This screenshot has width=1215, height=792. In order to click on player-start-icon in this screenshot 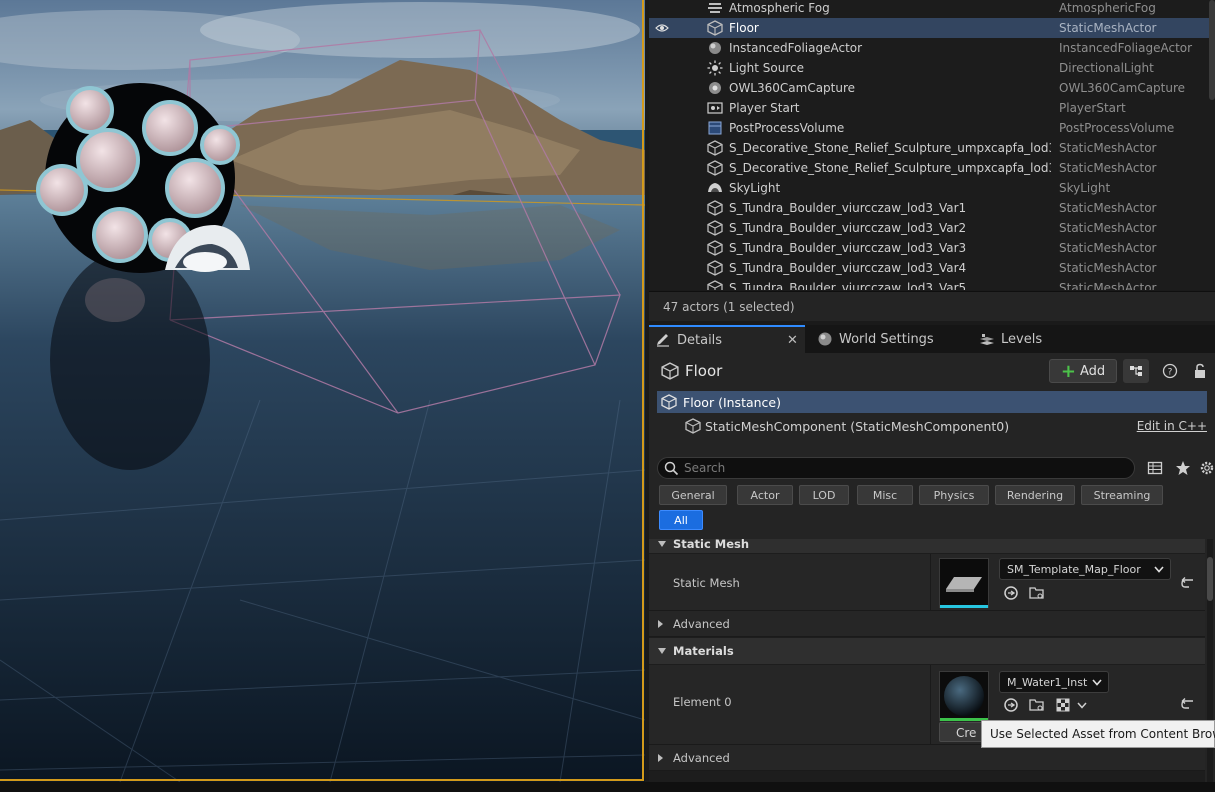, I will do `click(715, 108)`.